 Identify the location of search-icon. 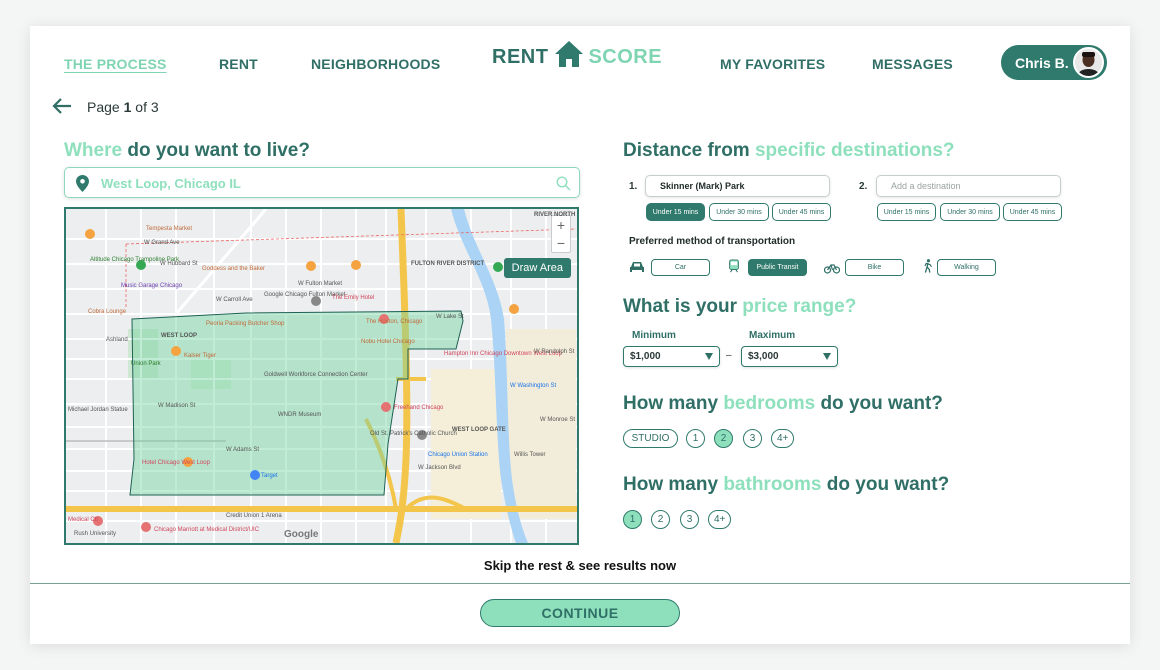
(563, 183).